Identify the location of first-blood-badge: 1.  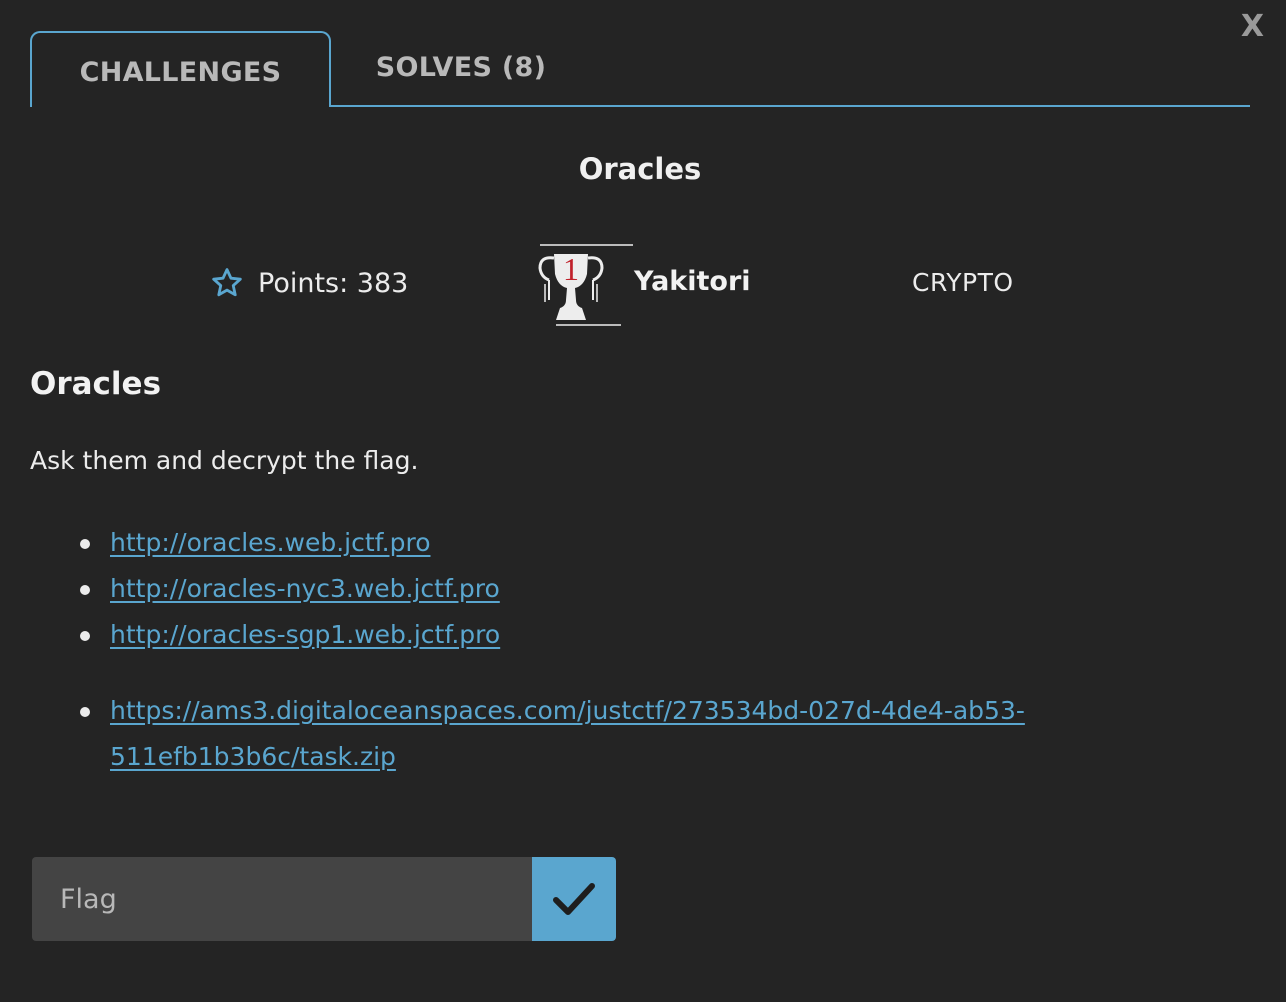
(586, 285).